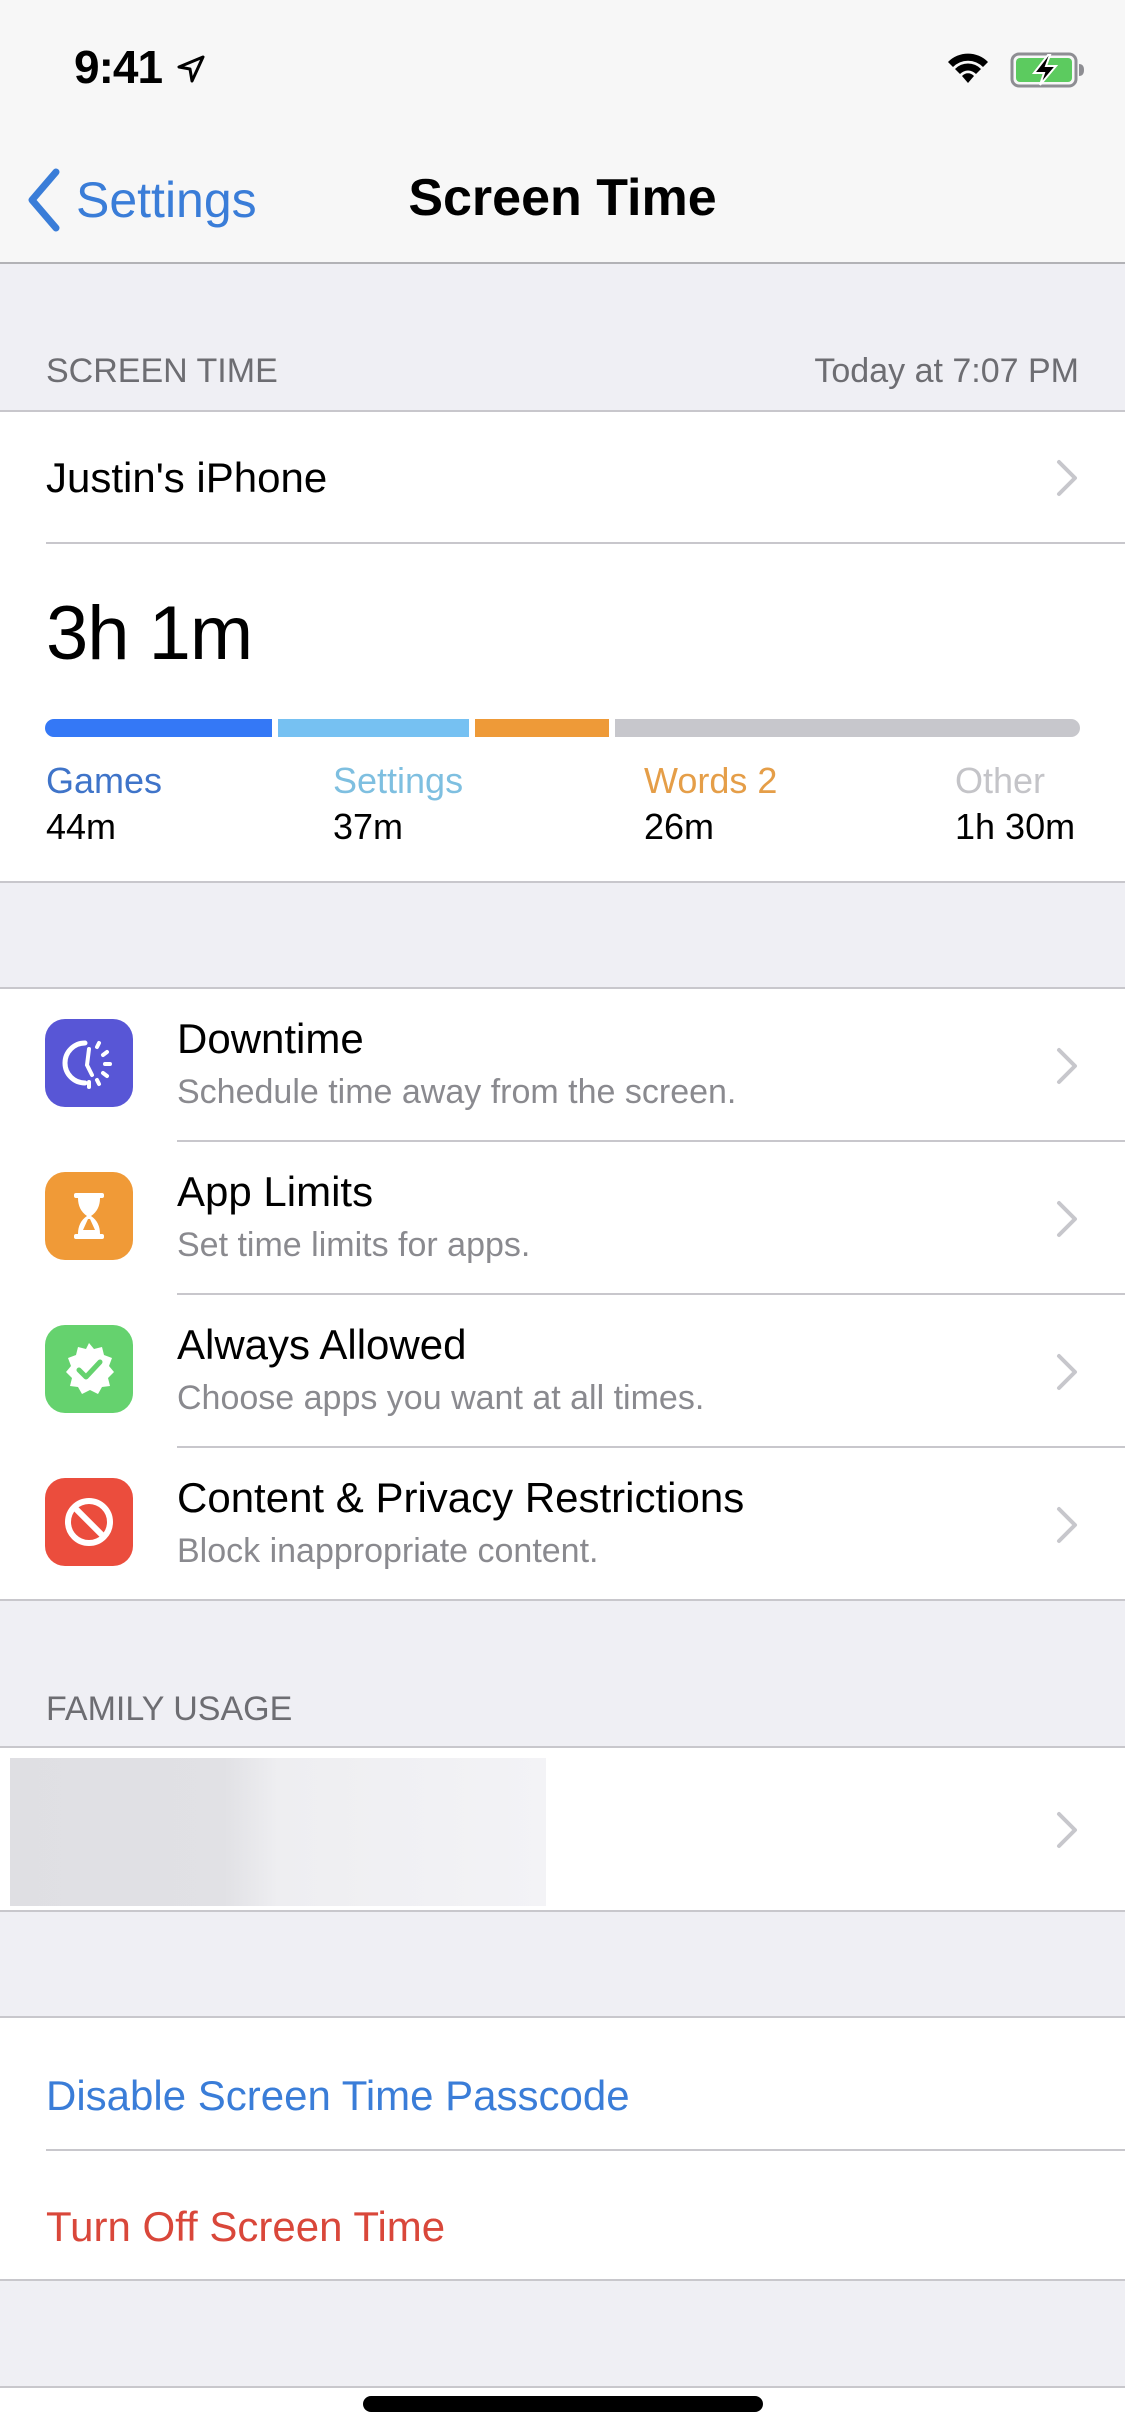 This screenshot has height=2436, width=1125. I want to click on home-indicator, so click(563, 2404).